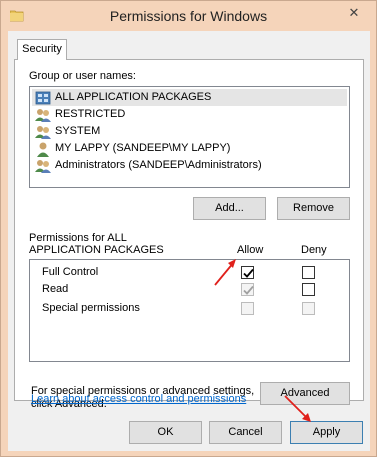  I want to click on deny-column-header: Deny, so click(314, 250).